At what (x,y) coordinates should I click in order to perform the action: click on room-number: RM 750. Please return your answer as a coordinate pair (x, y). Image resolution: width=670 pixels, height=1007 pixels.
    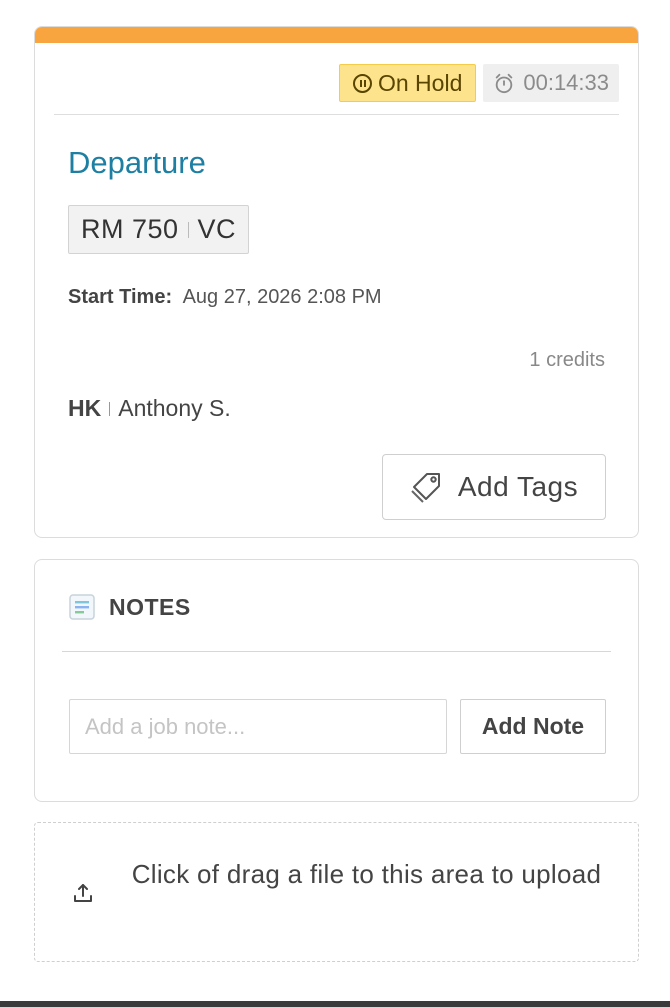
    Looking at the image, I should click on (130, 229).